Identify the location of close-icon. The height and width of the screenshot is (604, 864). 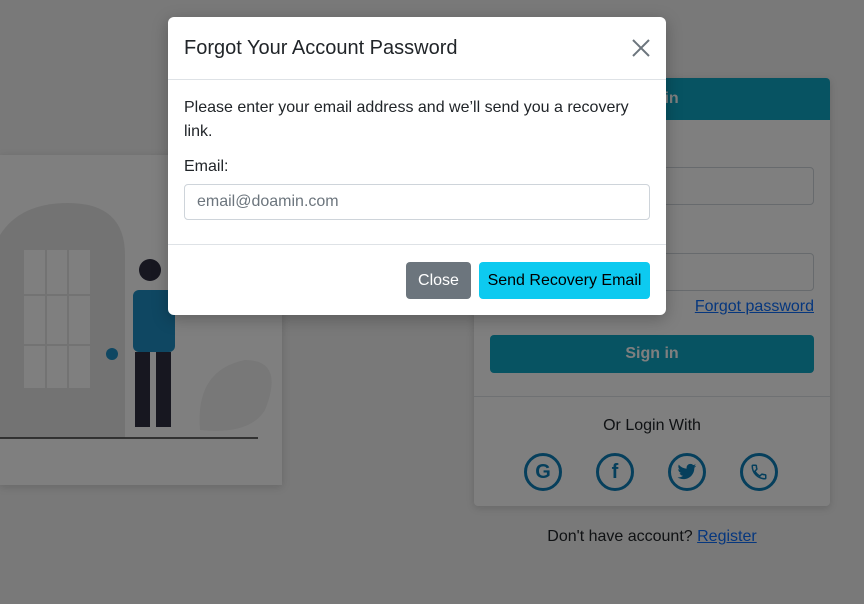
(641, 48).